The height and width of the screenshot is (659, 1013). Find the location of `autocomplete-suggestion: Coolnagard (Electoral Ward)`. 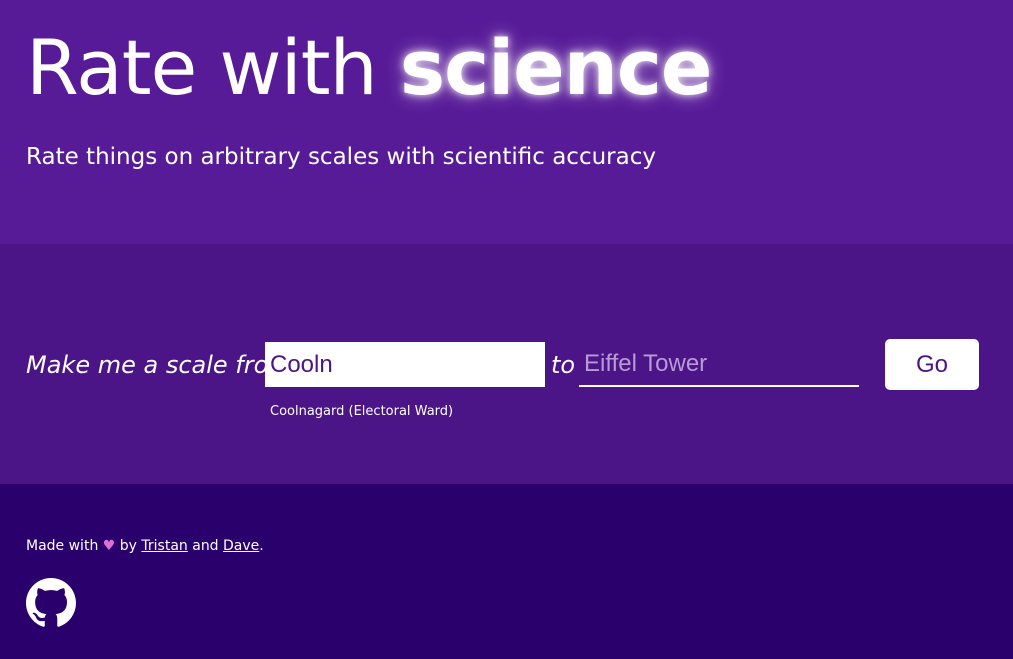

autocomplete-suggestion: Coolnagard (Electoral Ward) is located at coordinates (361, 412).